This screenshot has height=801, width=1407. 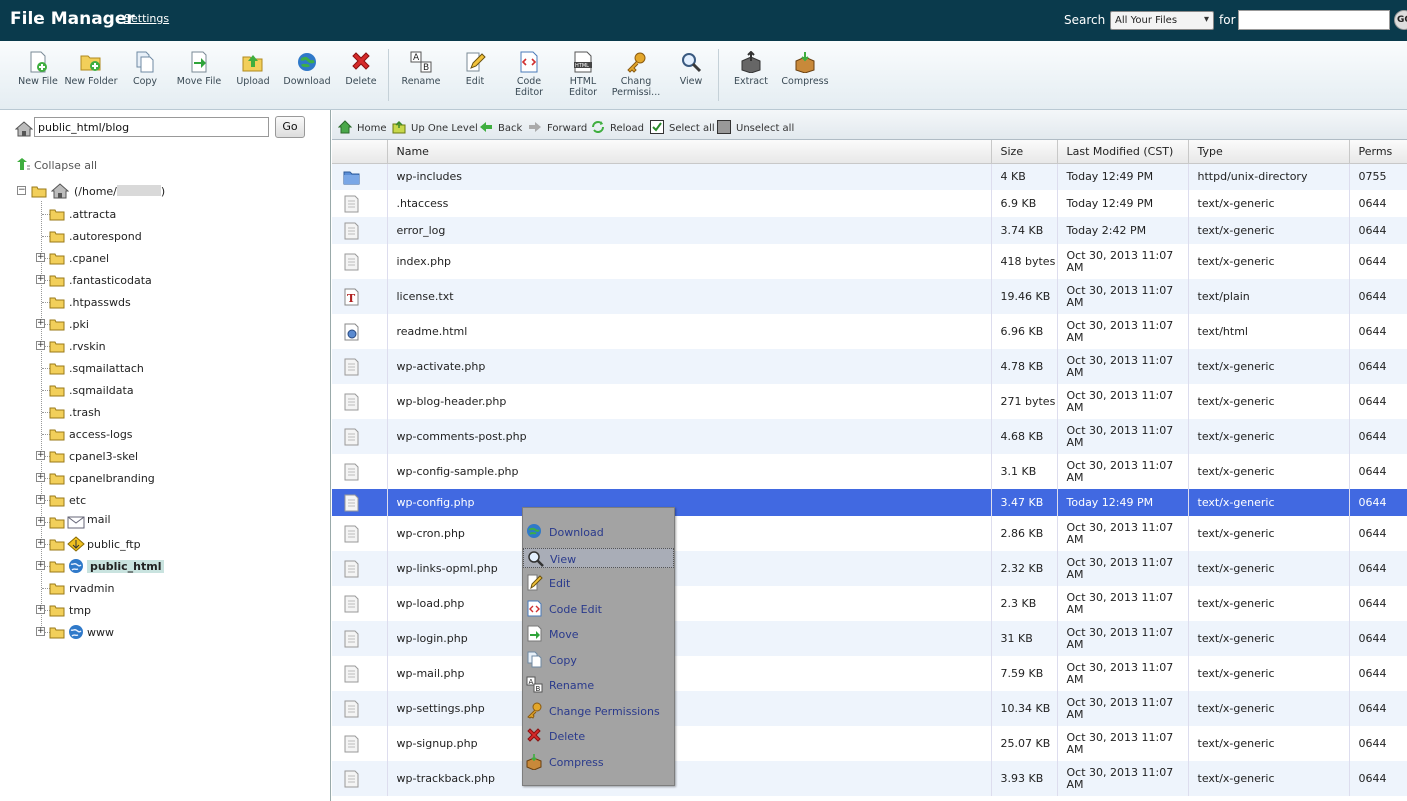 I want to click on search-go-button: GO, so click(x=1400, y=20).